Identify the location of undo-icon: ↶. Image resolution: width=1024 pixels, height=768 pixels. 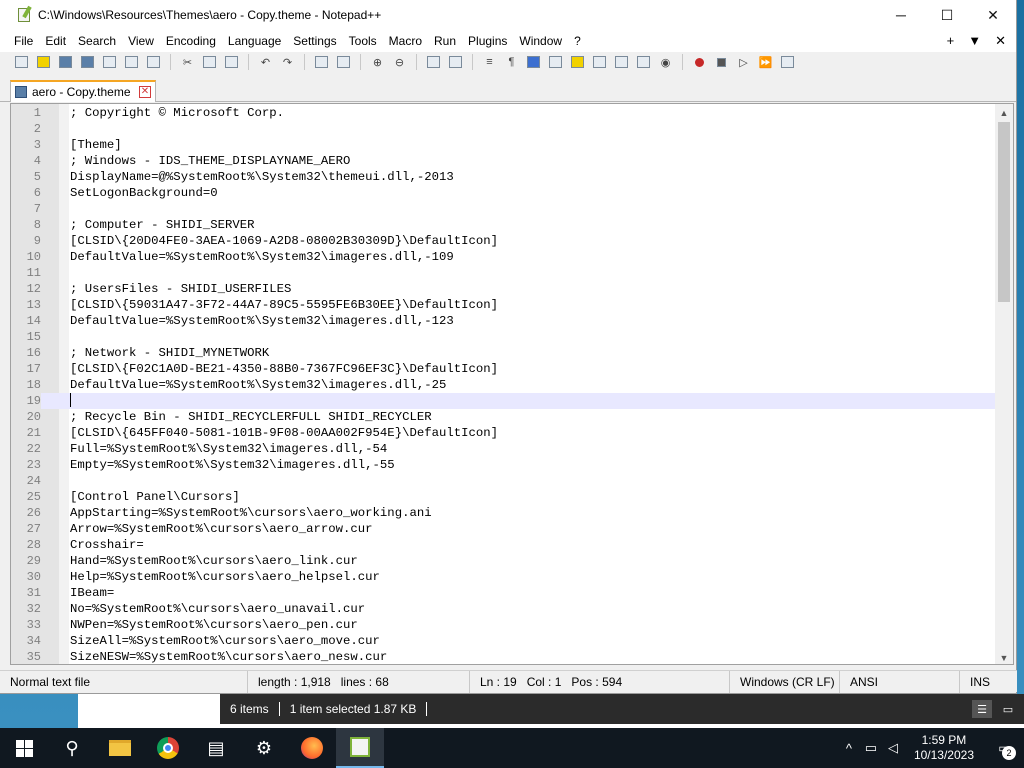
(265, 62).